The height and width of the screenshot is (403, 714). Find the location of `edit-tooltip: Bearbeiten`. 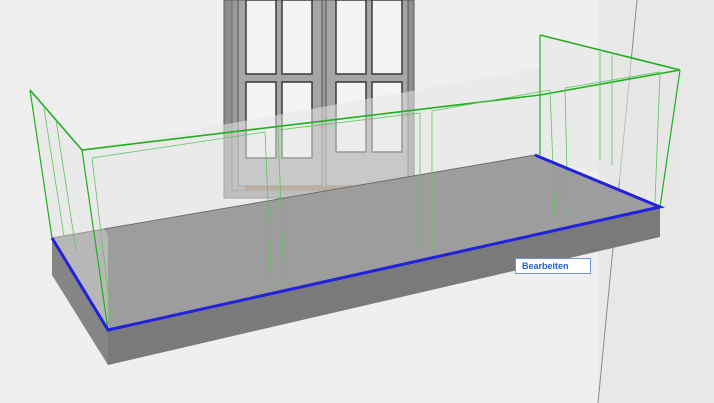

edit-tooltip: Bearbeiten is located at coordinates (553, 266).